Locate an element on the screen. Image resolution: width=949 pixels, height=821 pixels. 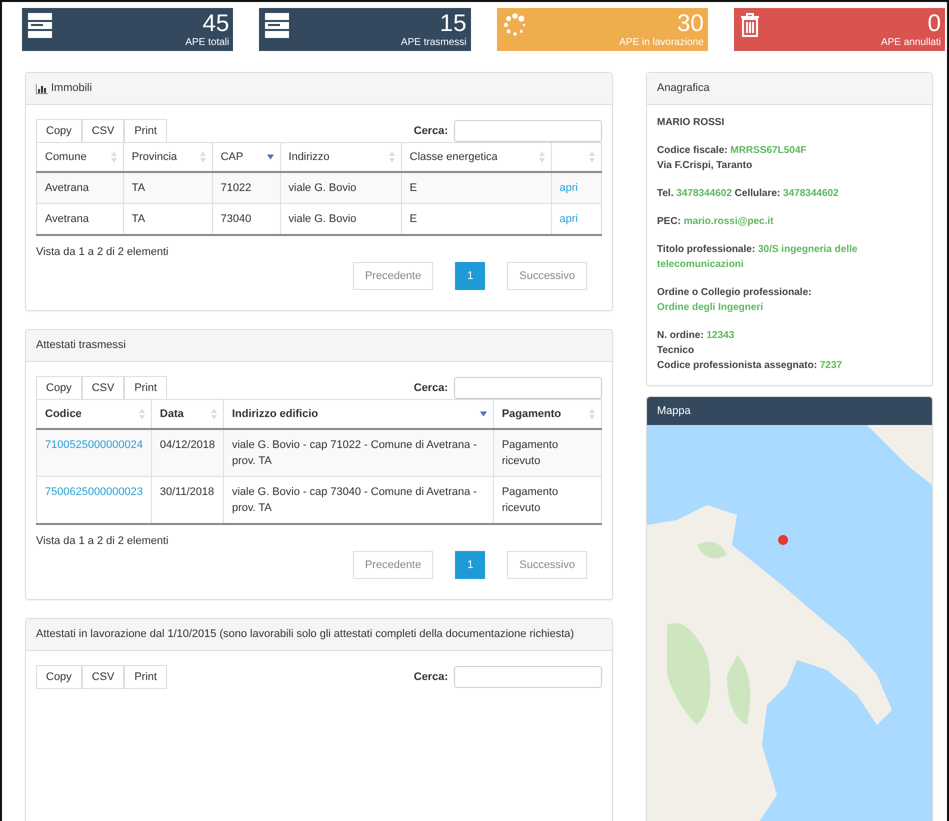
bar-chart-icon is located at coordinates (42, 89).